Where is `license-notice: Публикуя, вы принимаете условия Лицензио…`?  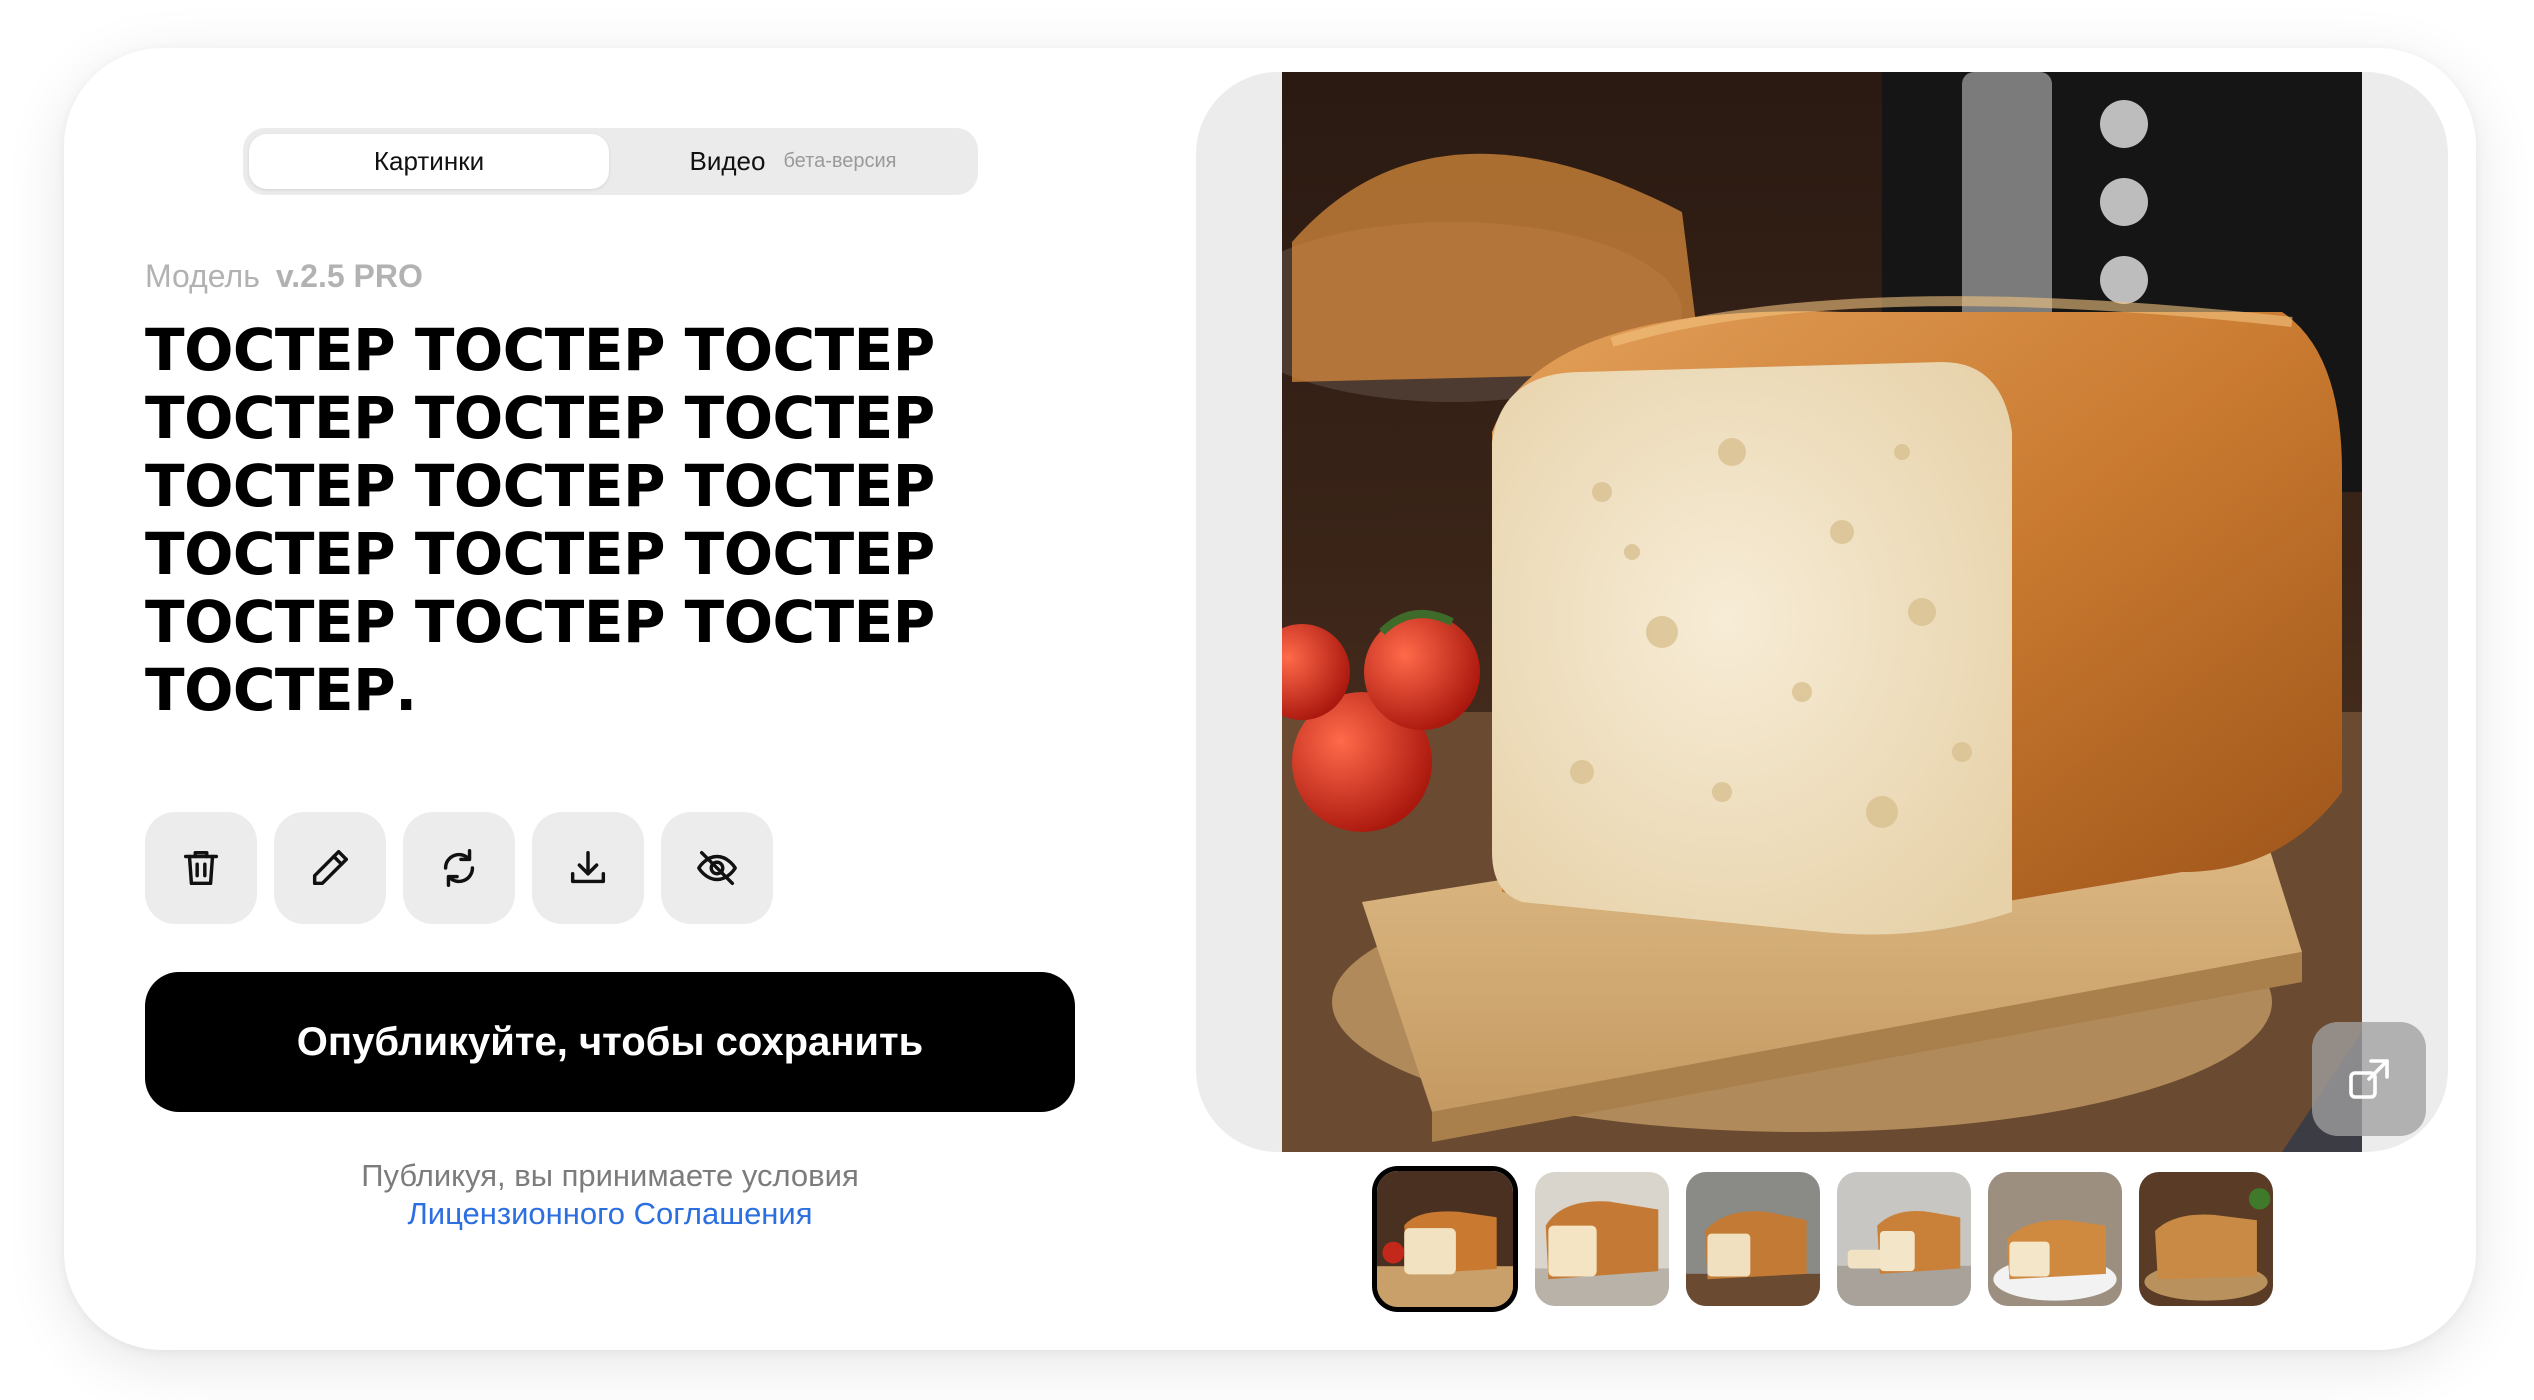 license-notice: Публикуя, вы принимаете условия Лицензио… is located at coordinates (610, 1195).